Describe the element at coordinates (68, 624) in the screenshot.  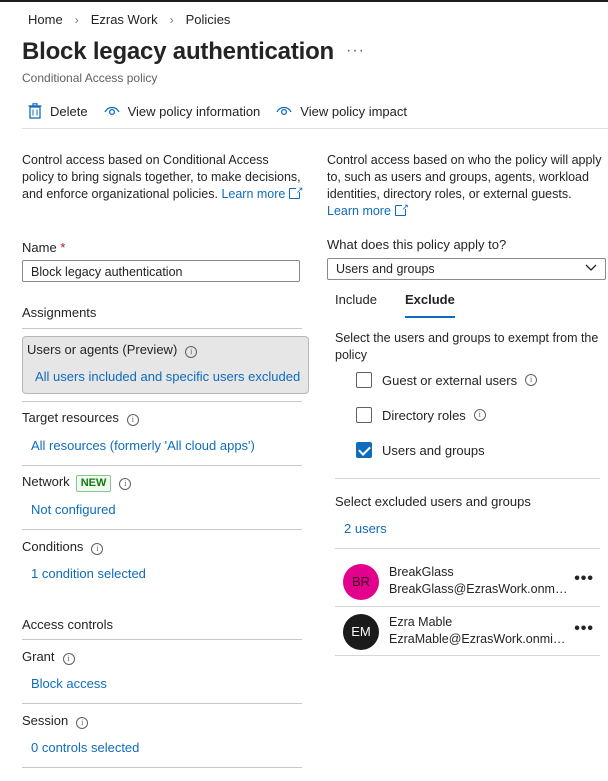
I see `access-controls-heading: Access controls` at that location.